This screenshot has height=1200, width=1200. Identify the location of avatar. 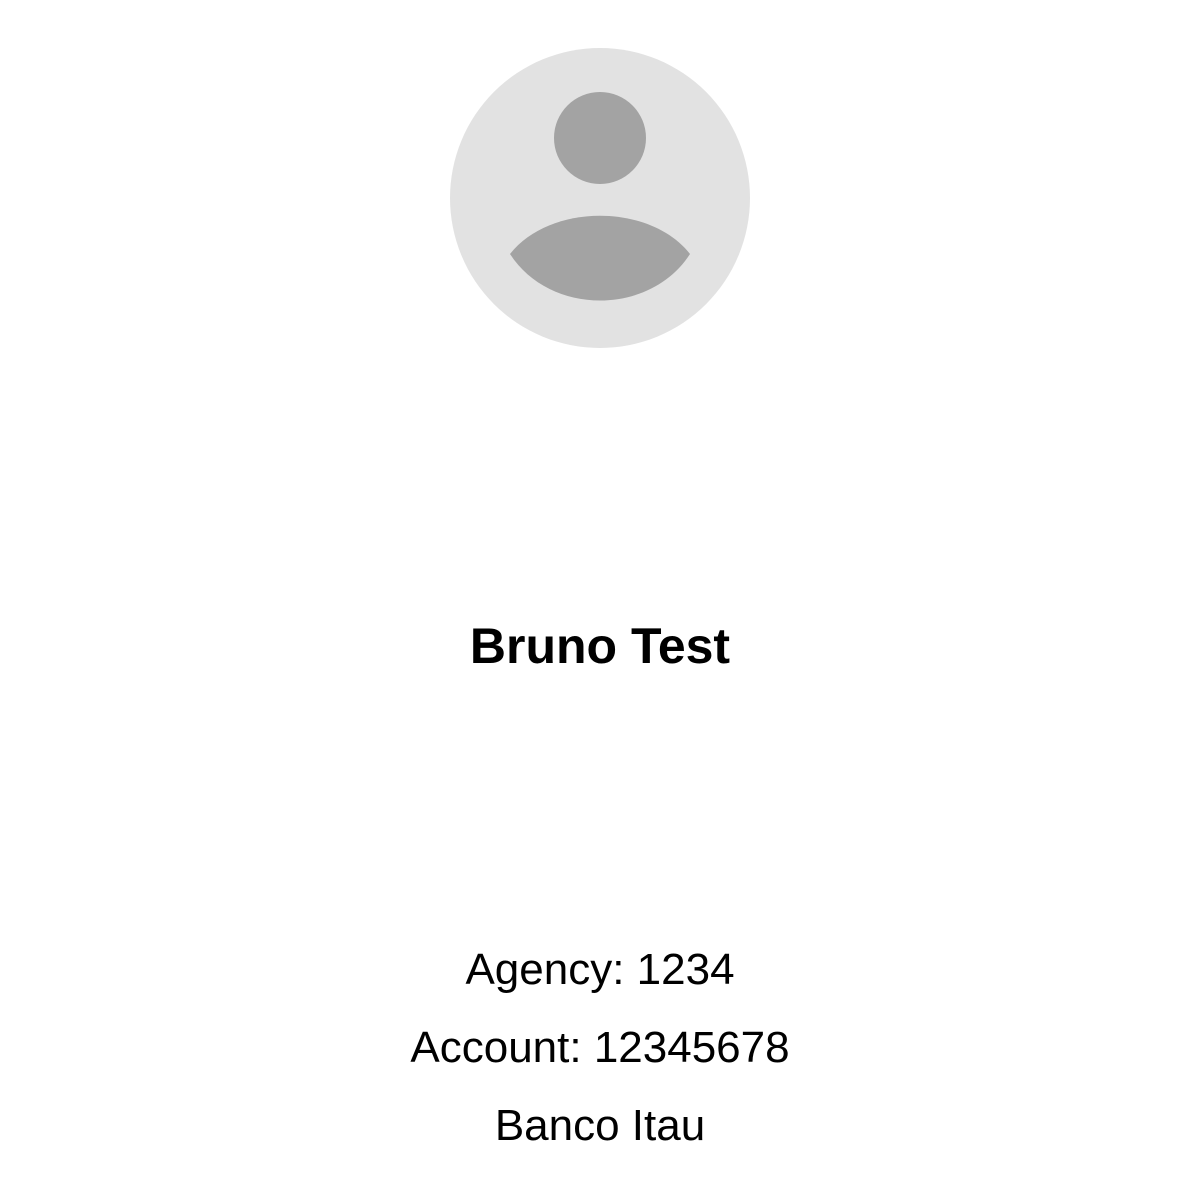
(600, 198).